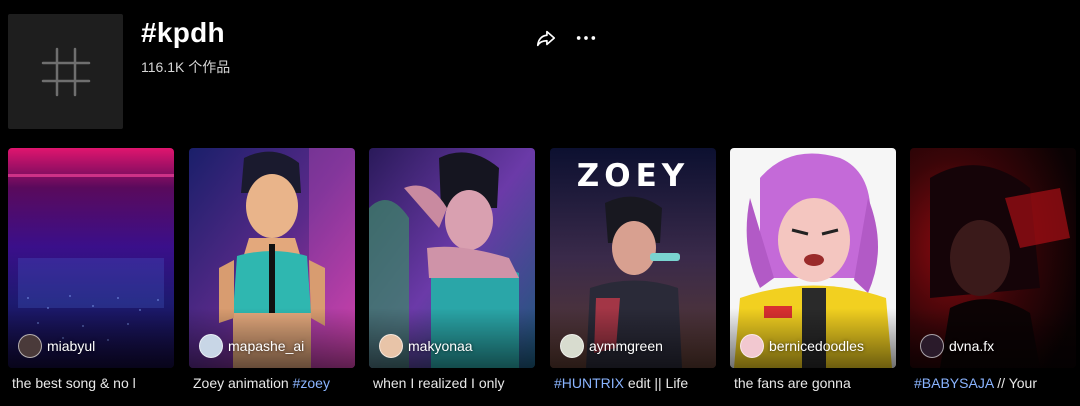 The width and height of the screenshot is (1080, 406). I want to click on caption-text: Zoey animation, so click(243, 383).